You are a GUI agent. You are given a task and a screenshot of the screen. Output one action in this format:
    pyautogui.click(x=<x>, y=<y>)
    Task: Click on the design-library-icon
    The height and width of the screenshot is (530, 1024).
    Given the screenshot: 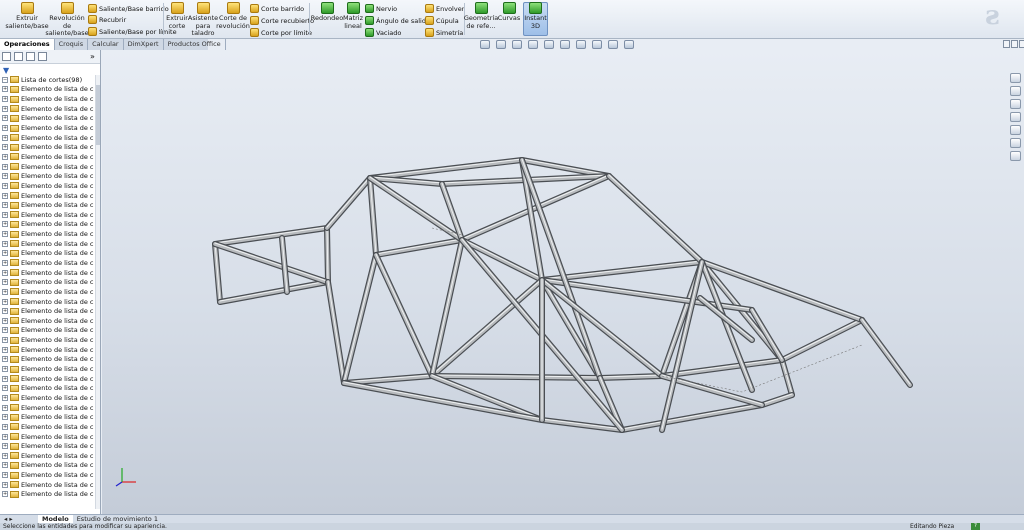 What is the action you would take?
    pyautogui.click(x=1015, y=91)
    